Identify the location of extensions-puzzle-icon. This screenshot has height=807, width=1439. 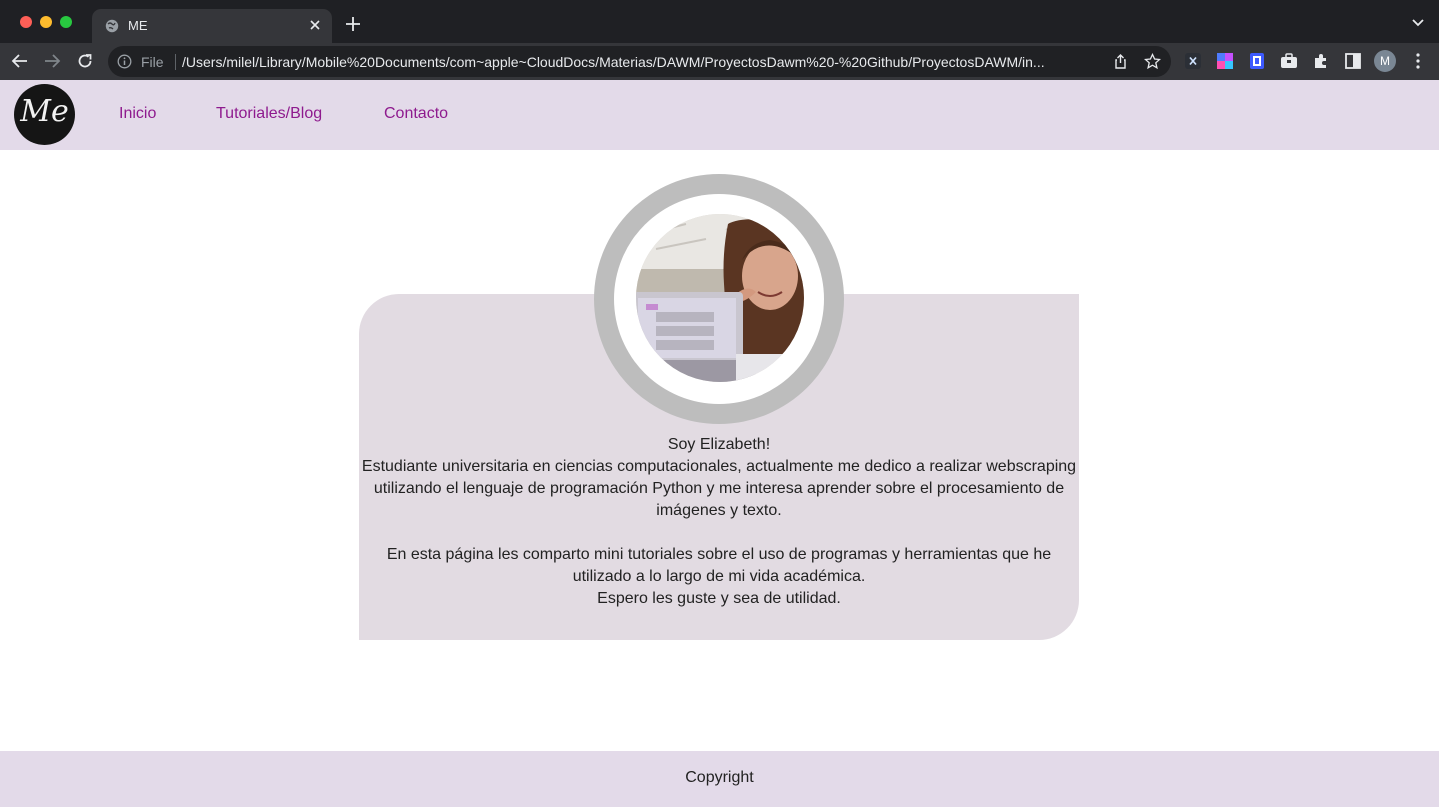
(1321, 61).